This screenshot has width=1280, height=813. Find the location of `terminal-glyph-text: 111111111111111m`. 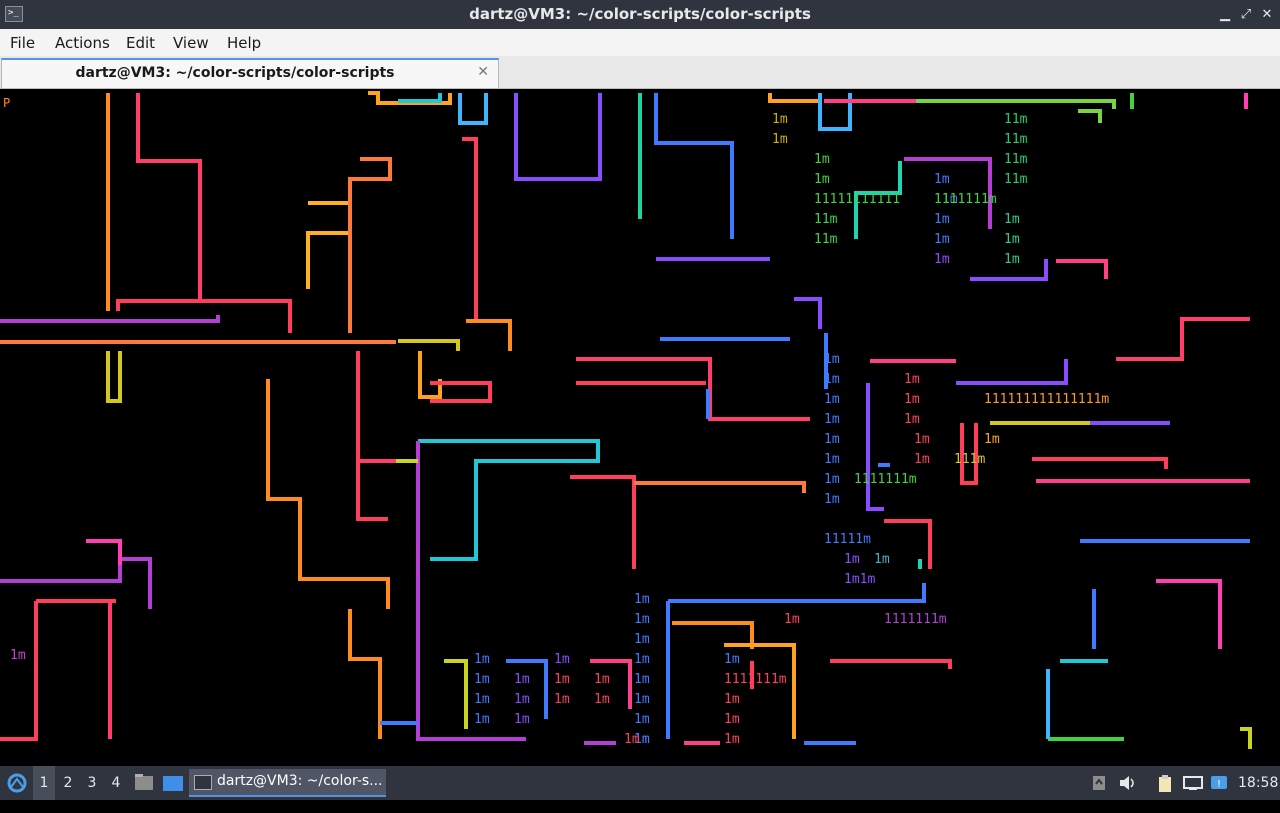

terminal-glyph-text: 111111111111111m is located at coordinates (1046, 399).